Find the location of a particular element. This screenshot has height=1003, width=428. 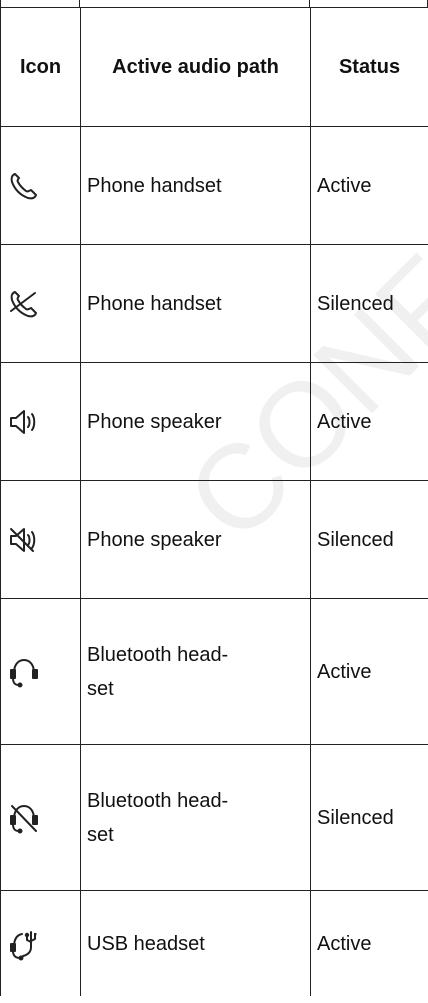

header-active-audio-path: Active audio path is located at coordinates (195, 67).